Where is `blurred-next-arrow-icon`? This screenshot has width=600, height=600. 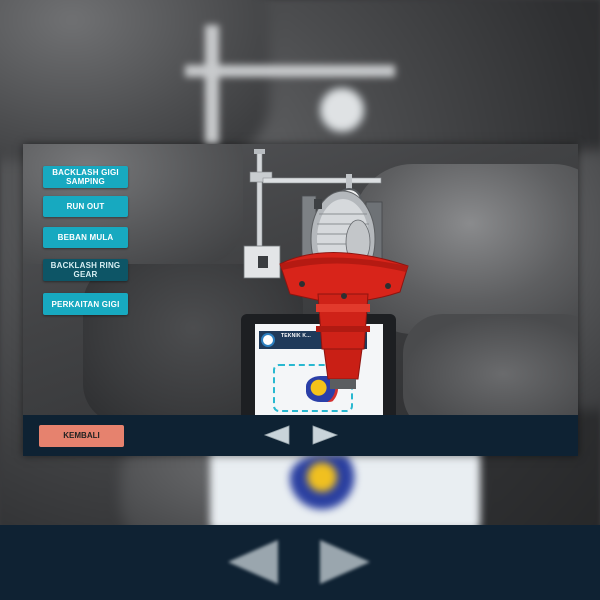
blurred-next-arrow-icon is located at coordinates (345, 562).